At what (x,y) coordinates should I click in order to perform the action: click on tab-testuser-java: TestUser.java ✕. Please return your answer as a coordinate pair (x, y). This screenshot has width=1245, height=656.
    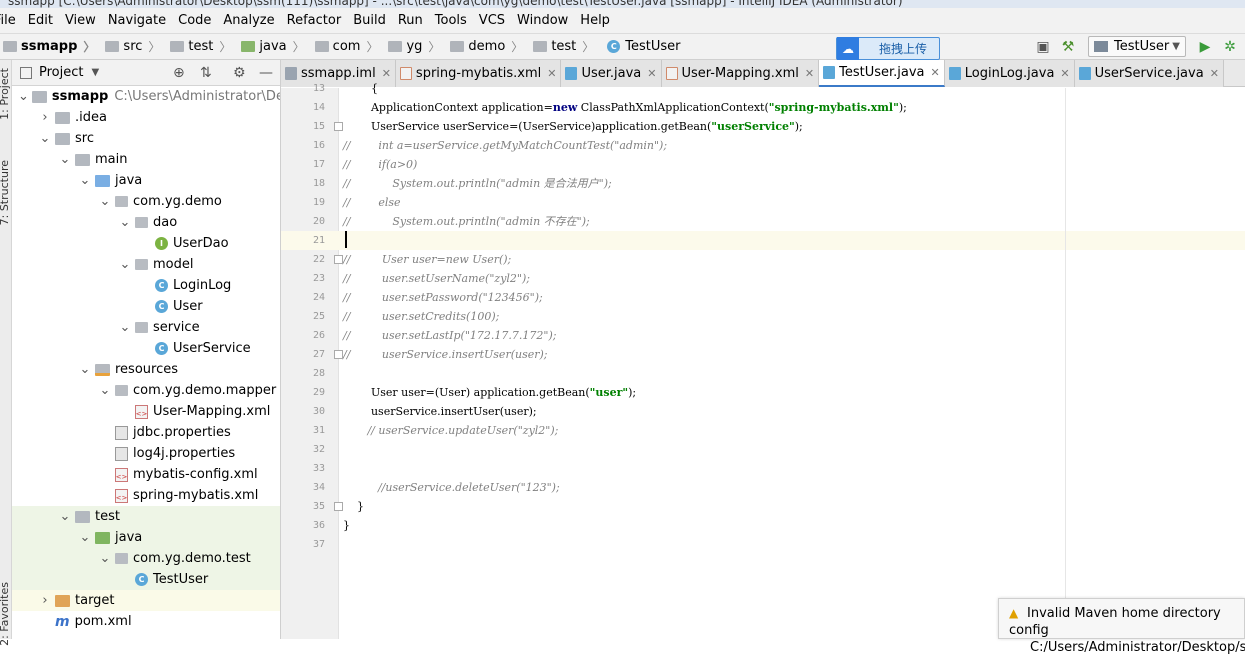
    Looking at the image, I should click on (882, 73).